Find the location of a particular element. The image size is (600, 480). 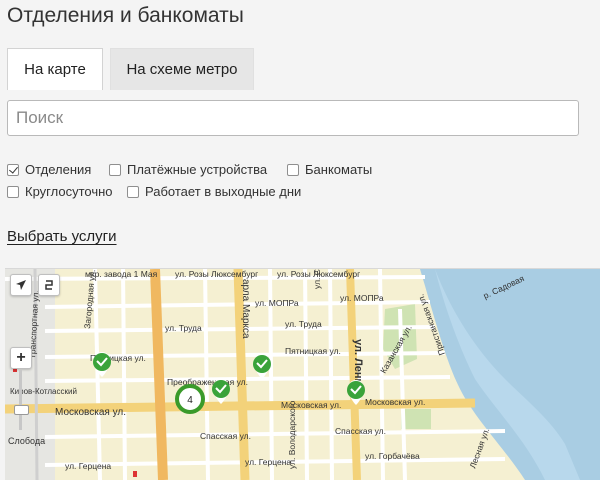

tab-map: На карте is located at coordinates (55, 69).